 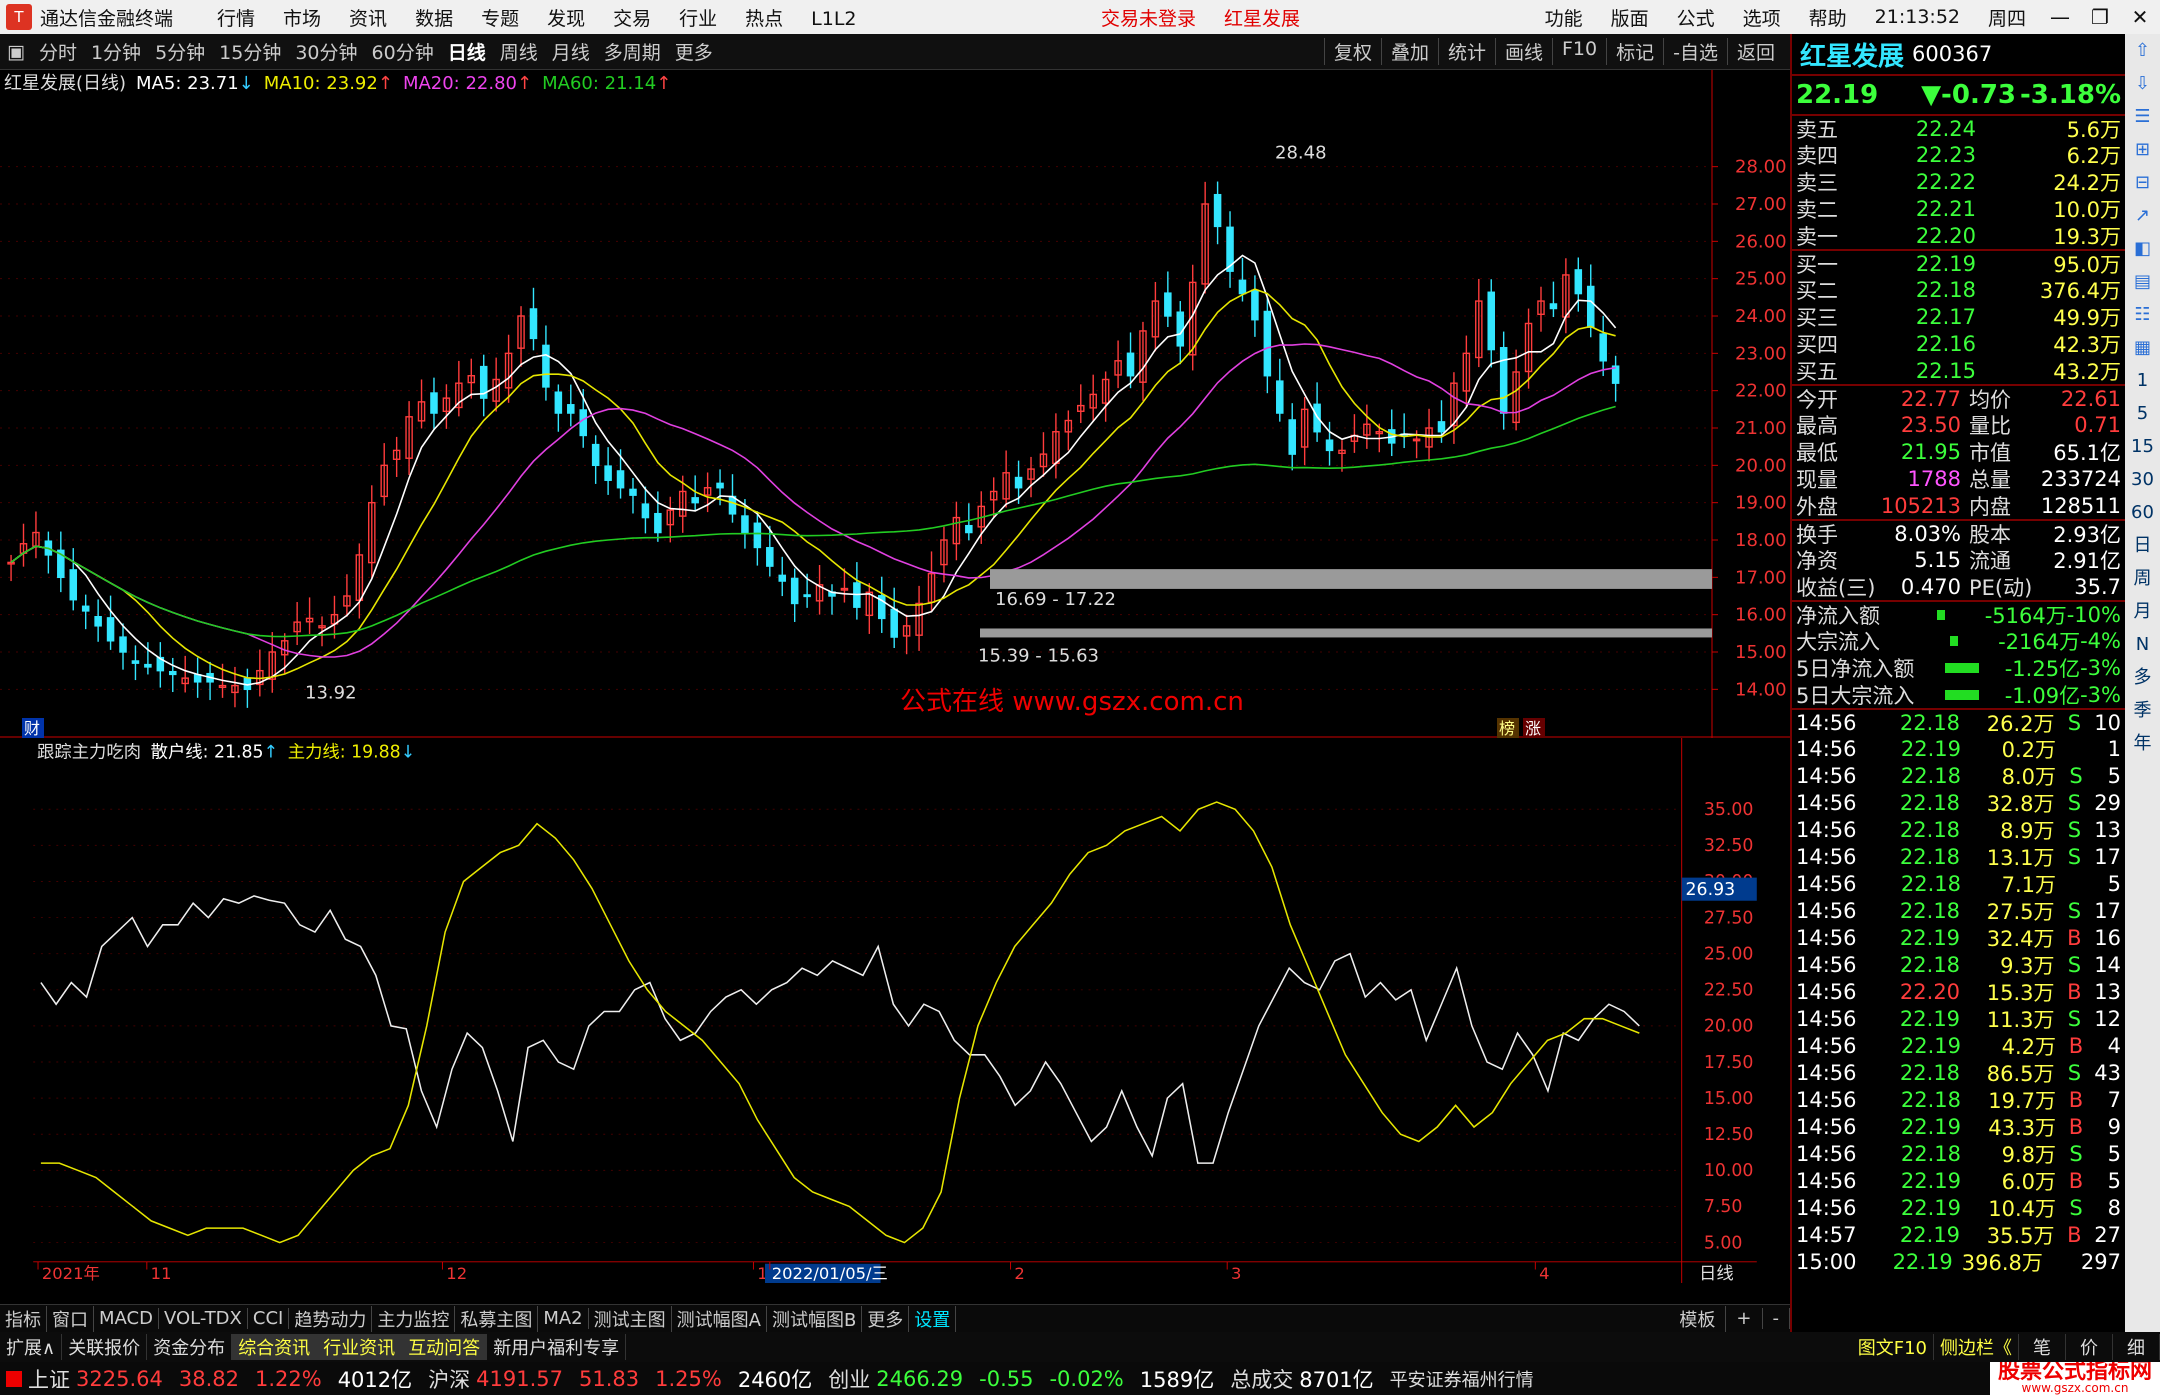 What do you see at coordinates (2142, 182) in the screenshot?
I see `side-tool-icon-4: ⊟` at bounding box center [2142, 182].